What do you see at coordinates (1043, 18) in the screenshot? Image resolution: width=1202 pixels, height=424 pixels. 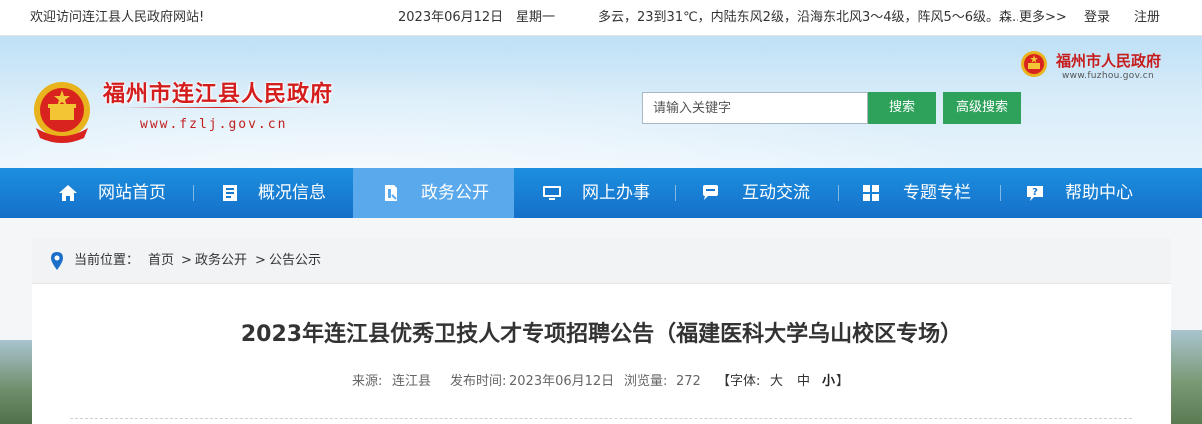 I see `weather-more-link: 更多>>` at bounding box center [1043, 18].